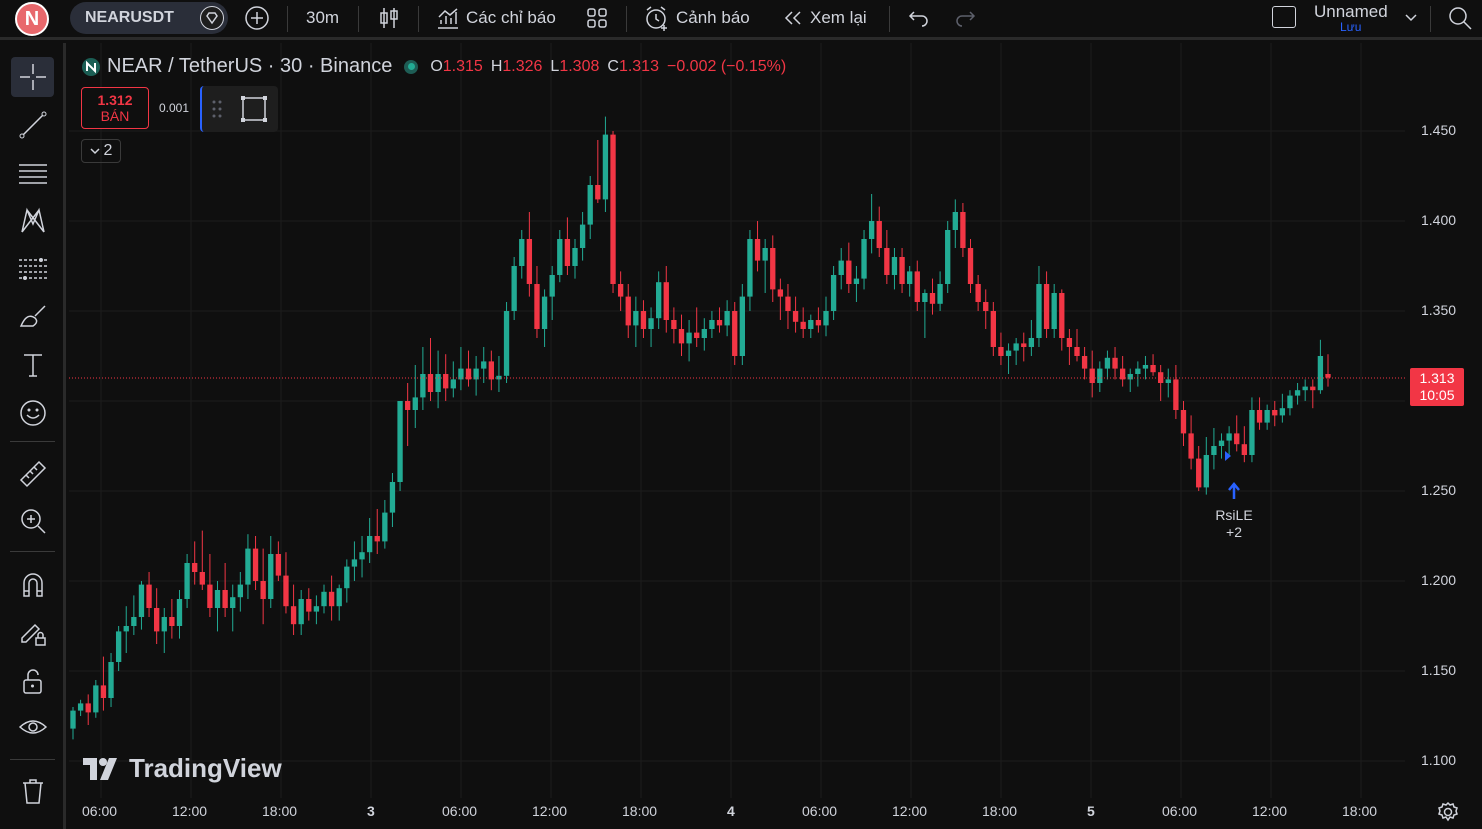 This screenshot has height=829, width=1482. What do you see at coordinates (522, 66) in the screenshot?
I see `high-value: 1.326` at bounding box center [522, 66].